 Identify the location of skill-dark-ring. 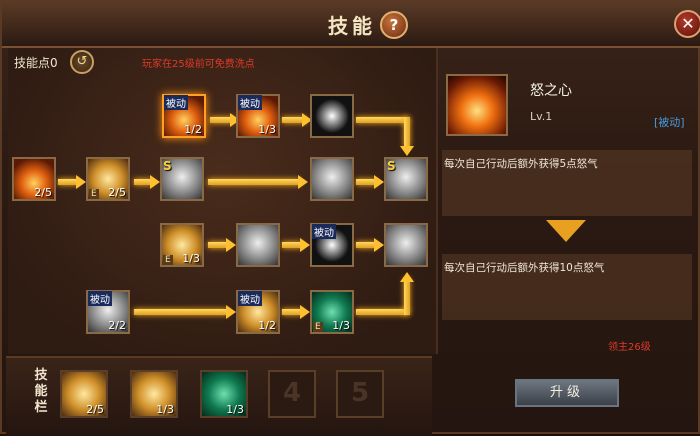
(332, 116).